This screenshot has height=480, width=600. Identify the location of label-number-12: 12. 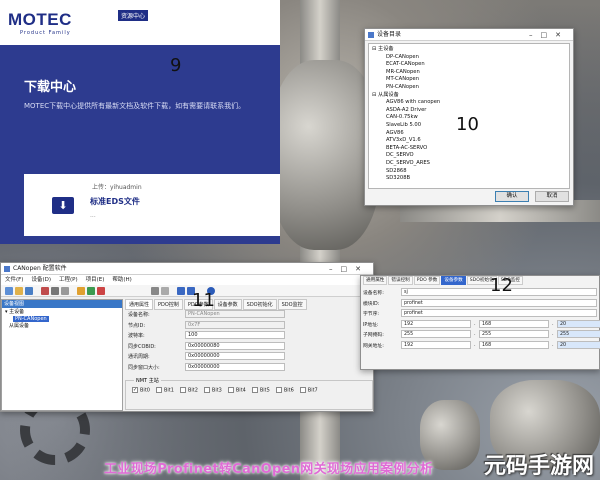
(501, 285).